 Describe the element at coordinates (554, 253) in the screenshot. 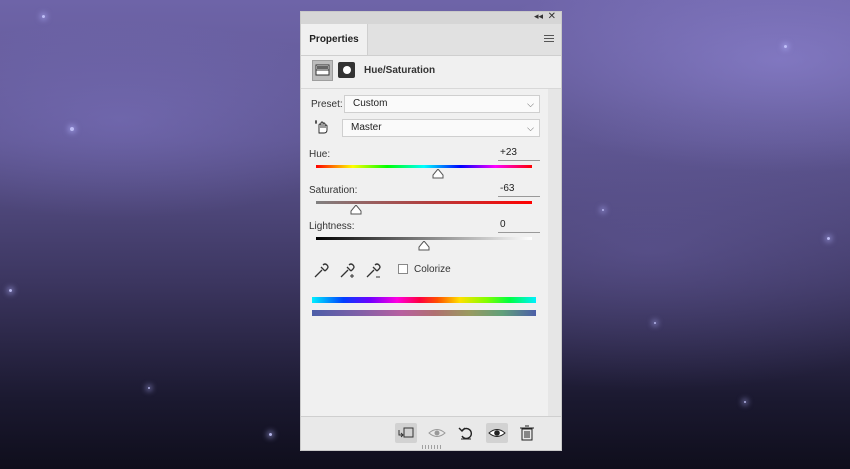

I see `scrollbar` at that location.